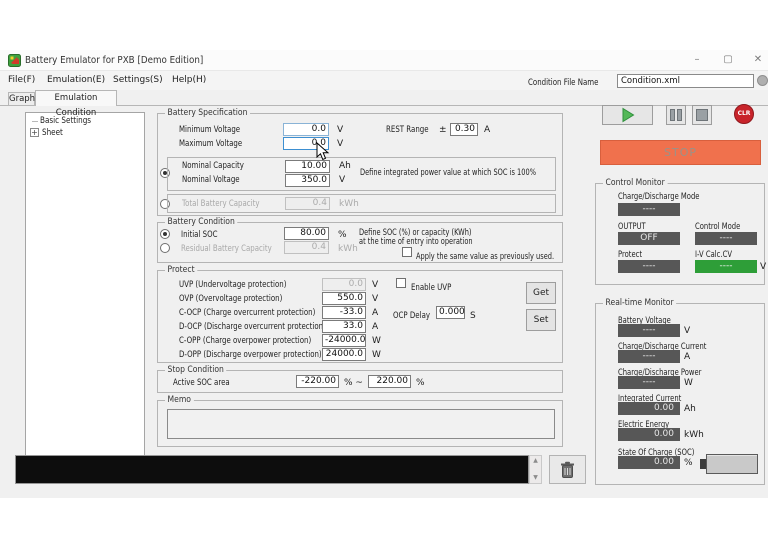 The height and width of the screenshot is (543, 768). Describe the element at coordinates (189, 80) in the screenshot. I see `menu-help: Help(H)` at that location.